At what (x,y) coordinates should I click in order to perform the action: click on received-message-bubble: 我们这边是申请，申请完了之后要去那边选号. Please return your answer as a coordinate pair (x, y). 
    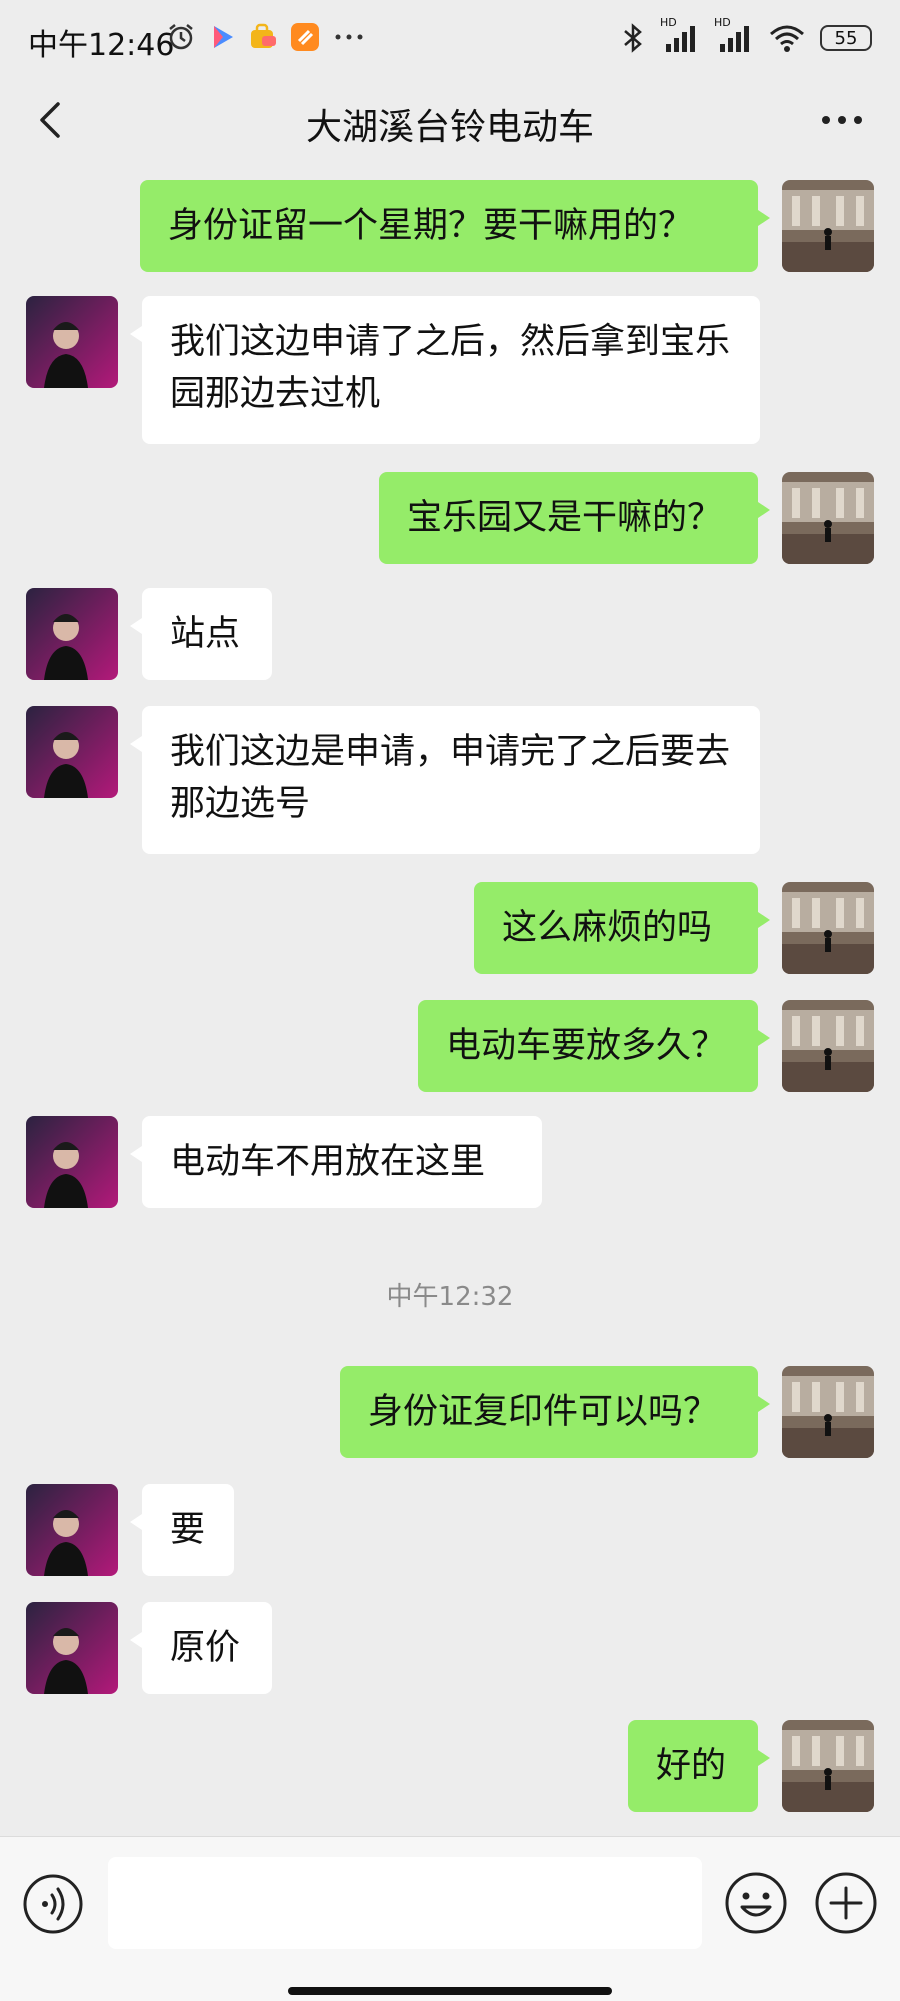
    Looking at the image, I should click on (445, 780).